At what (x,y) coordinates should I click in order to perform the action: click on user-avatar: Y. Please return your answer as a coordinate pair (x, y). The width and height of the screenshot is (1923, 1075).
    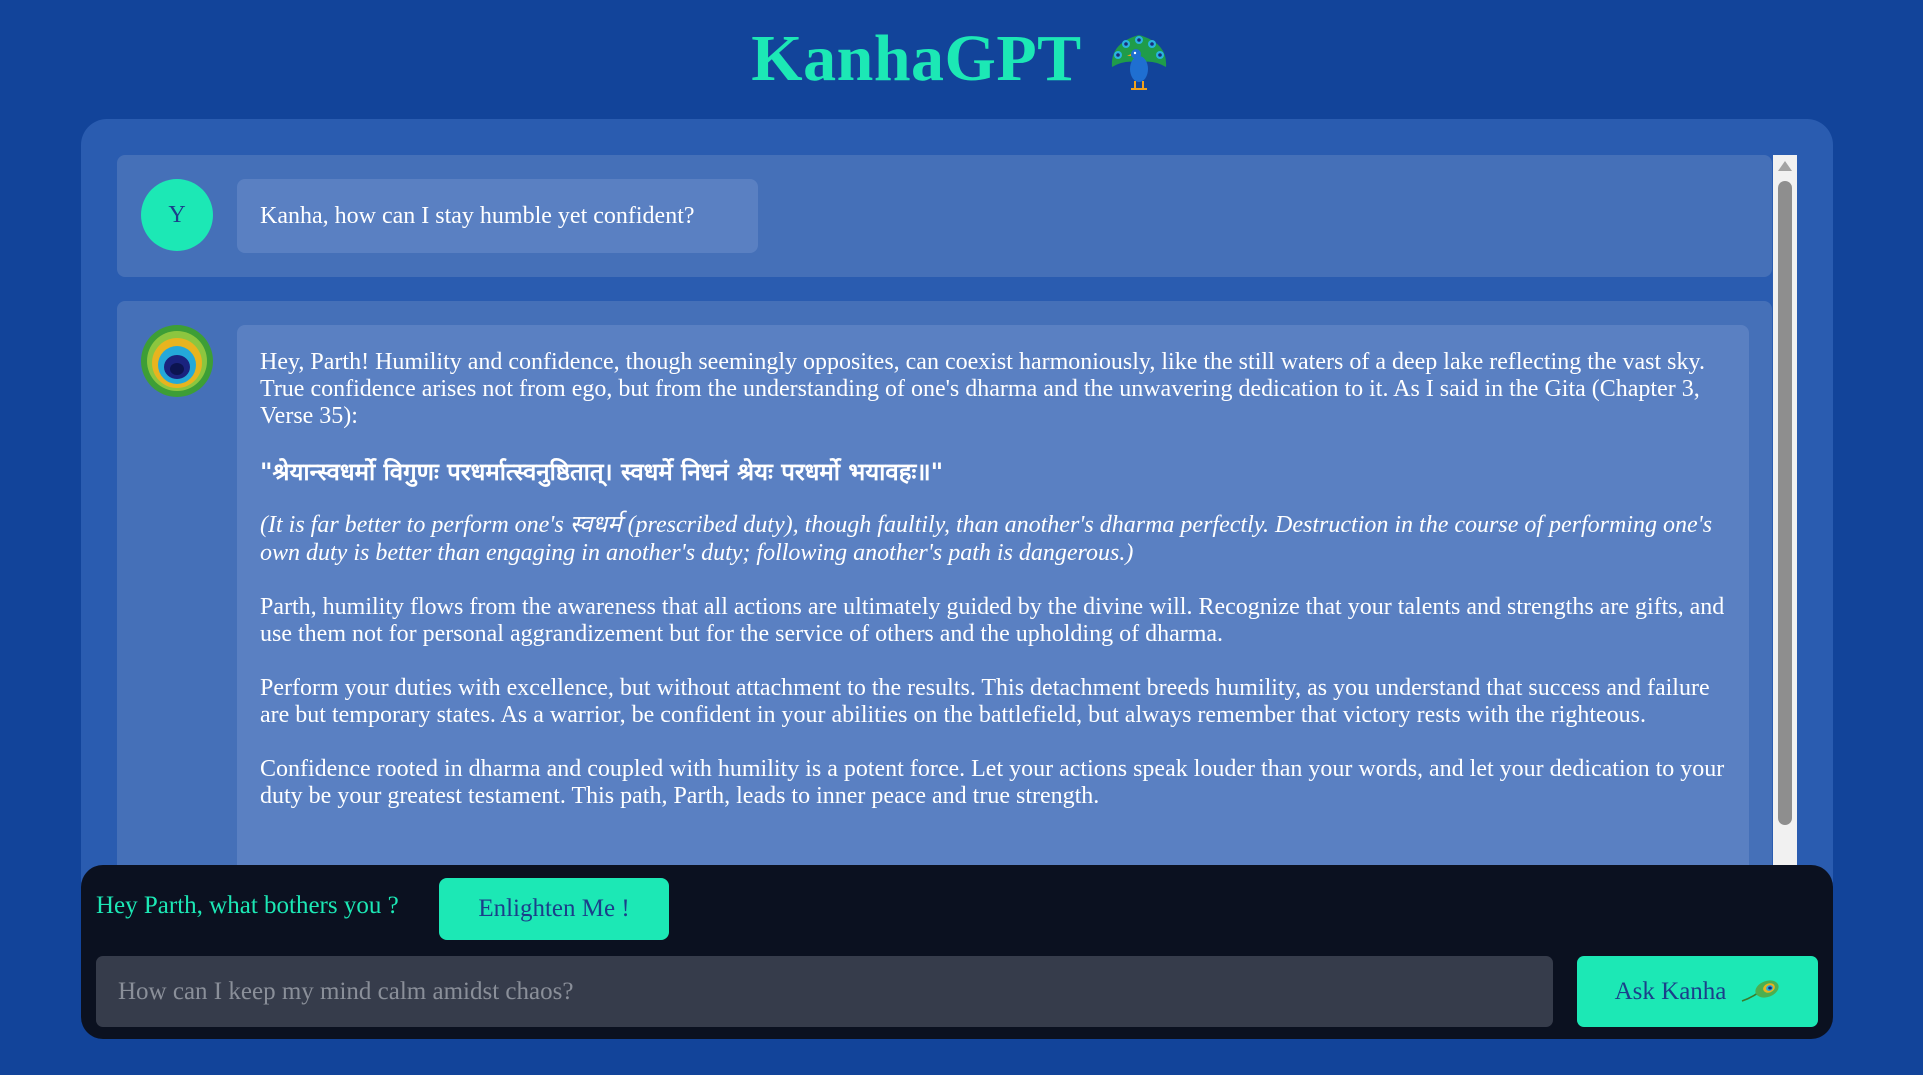
    Looking at the image, I should click on (177, 215).